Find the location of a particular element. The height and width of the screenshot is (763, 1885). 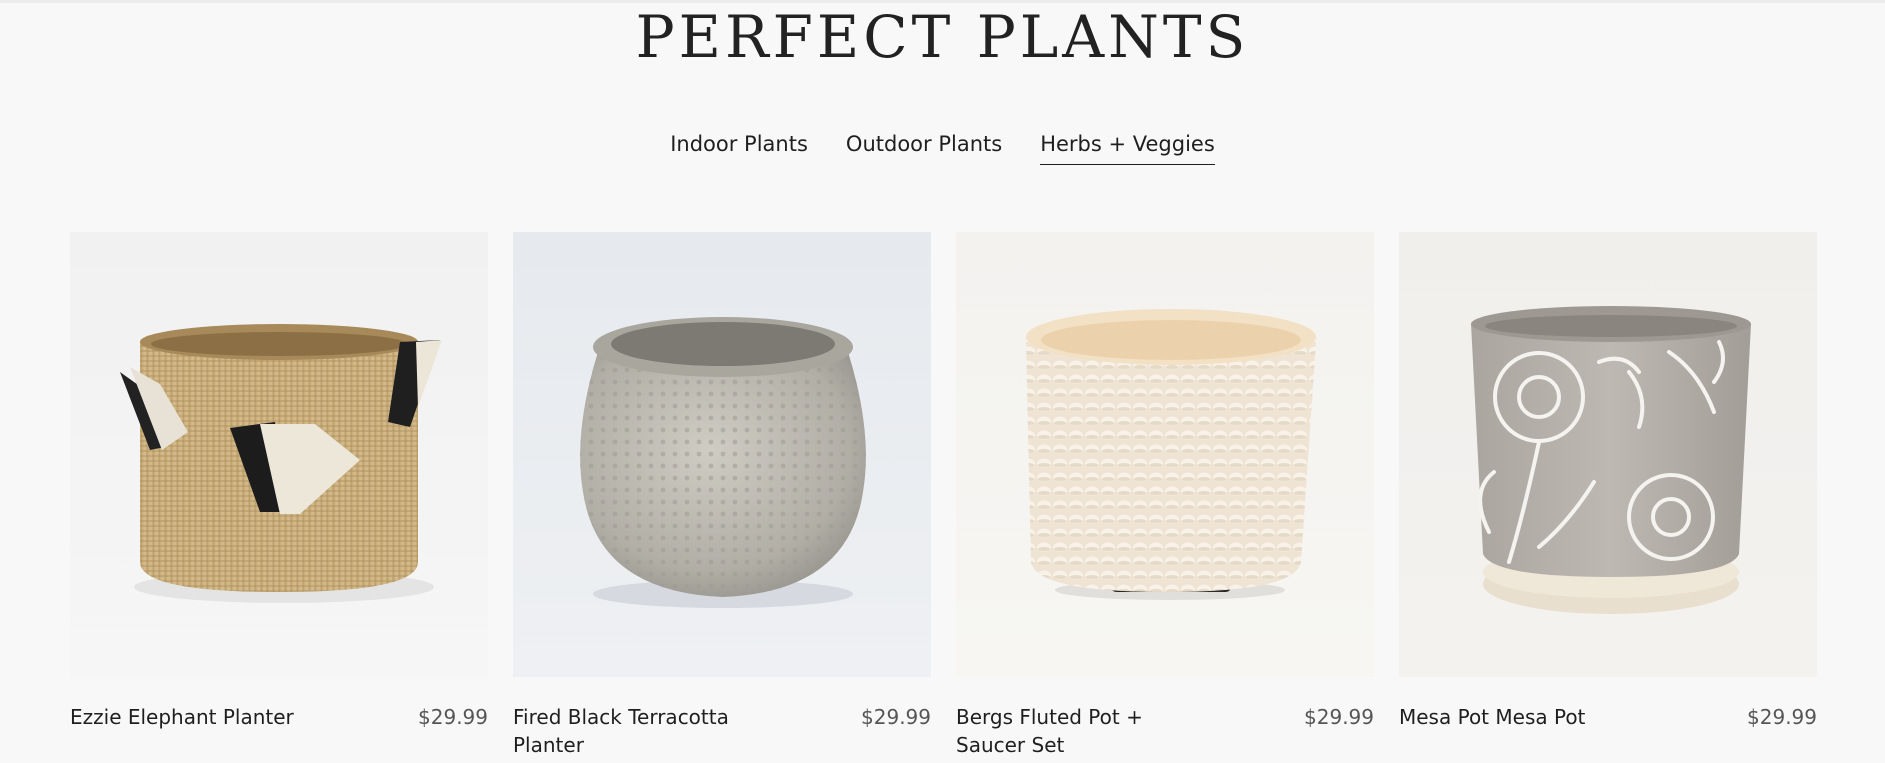

floral-embossed-pot-image is located at coordinates (1608, 454).